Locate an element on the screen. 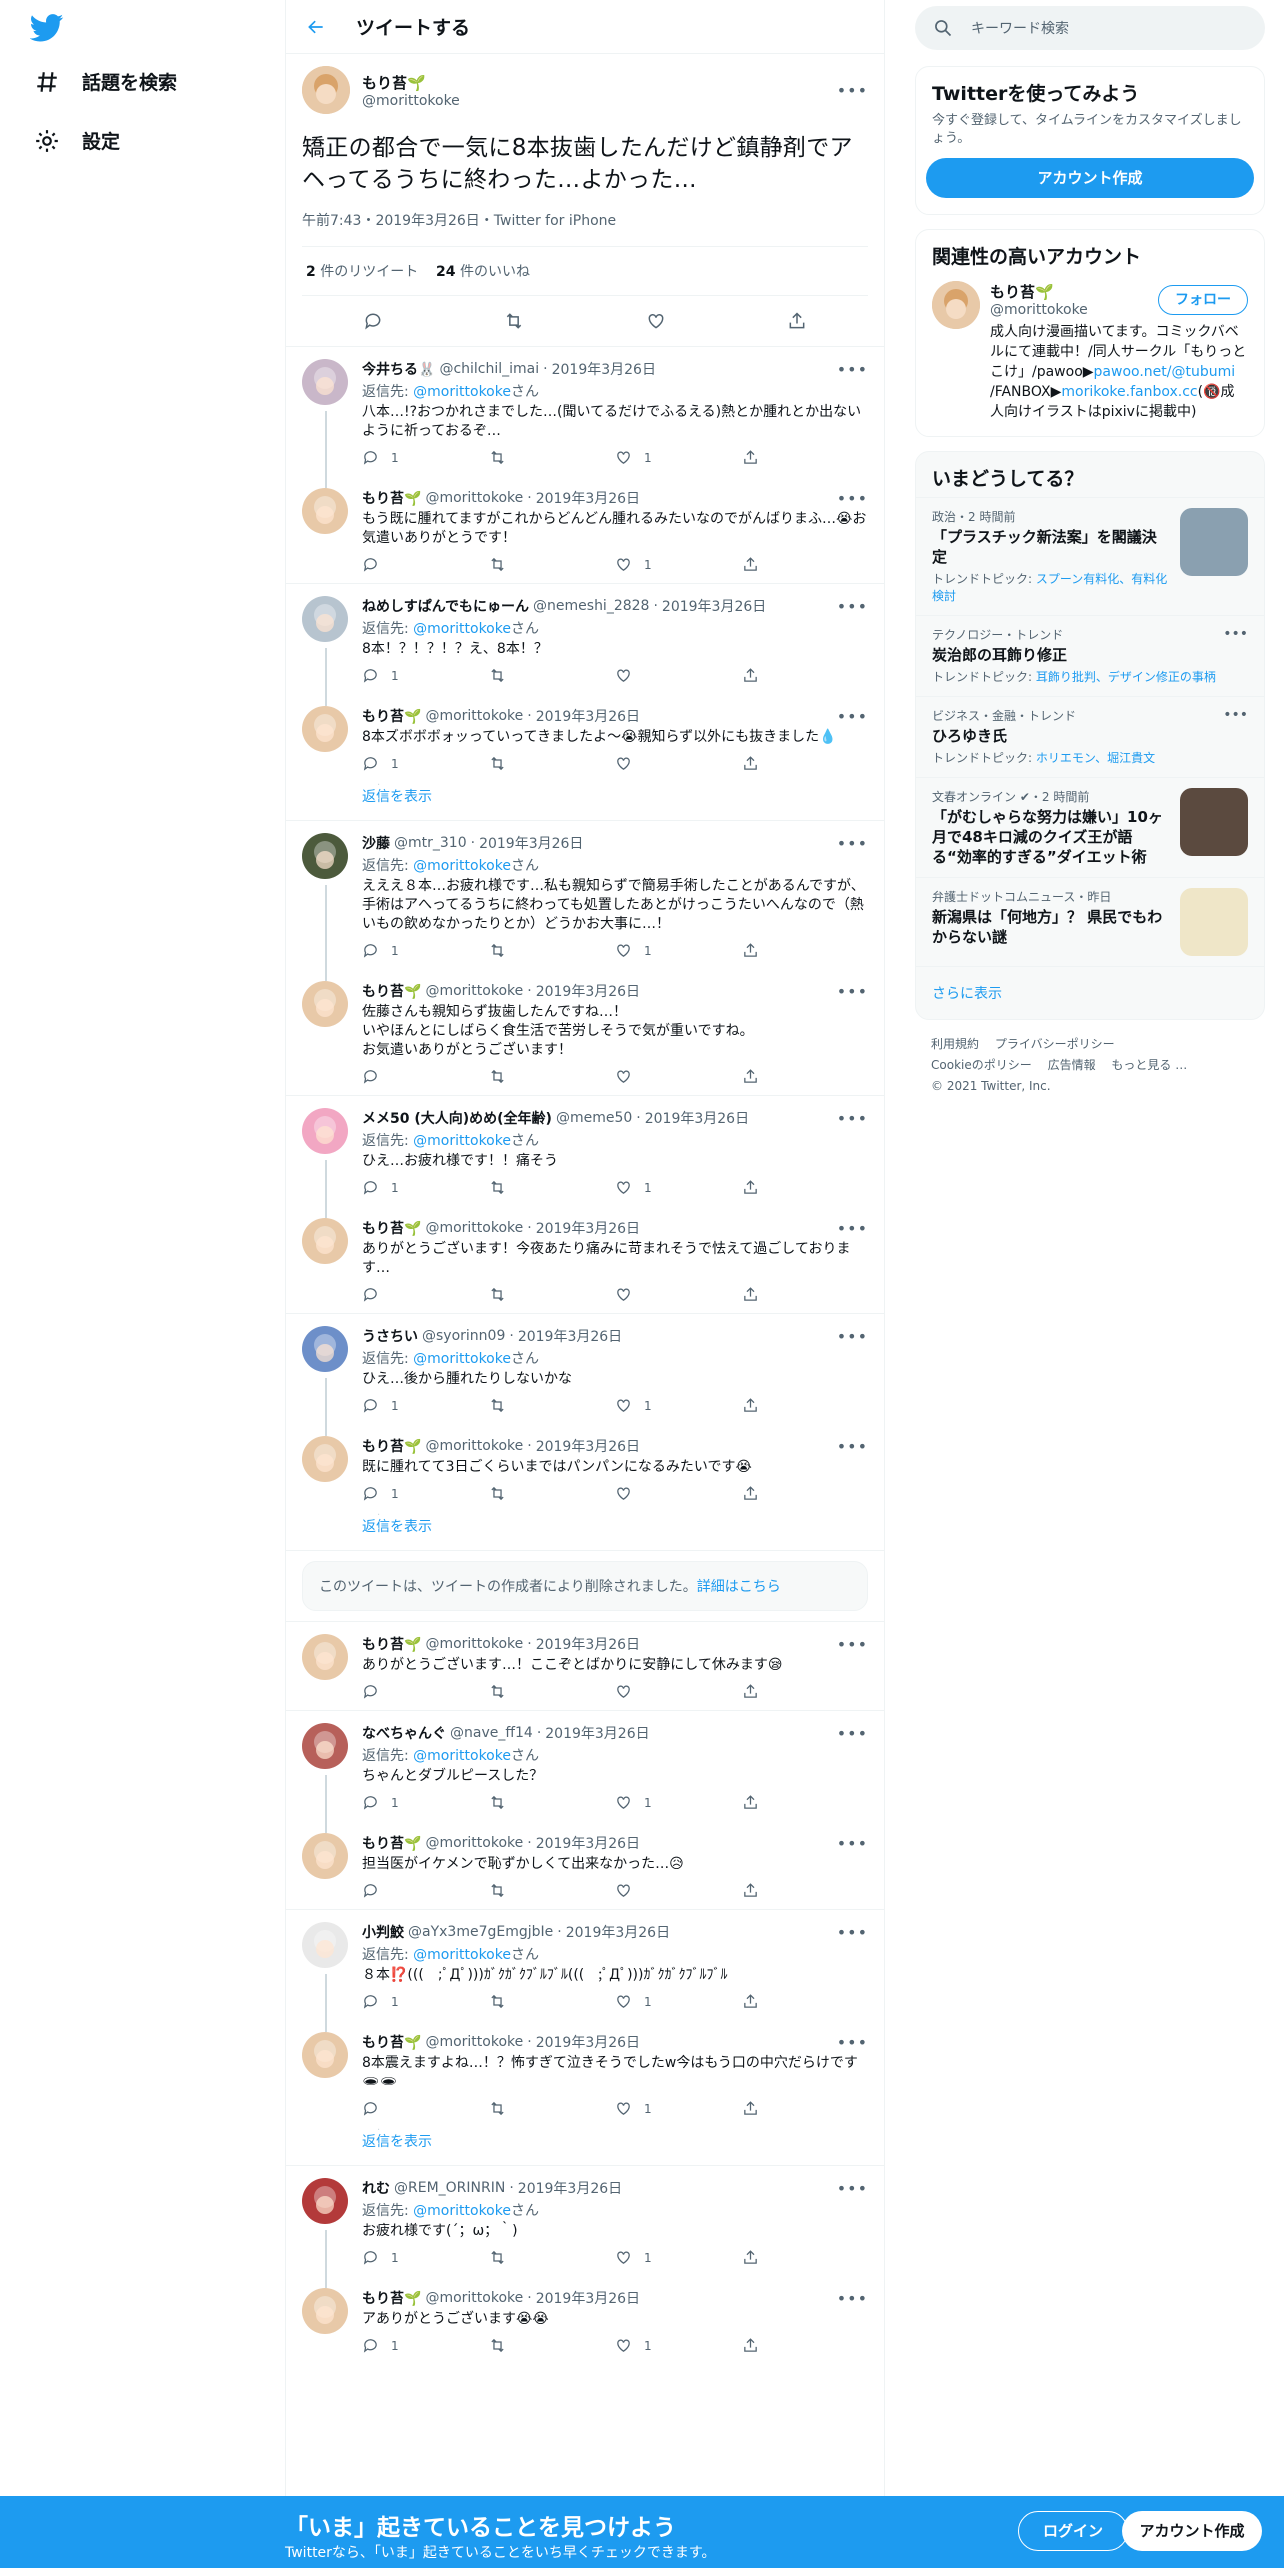 Image resolution: width=1284 pixels, height=2568 pixels. trend-topic-links: ホリエモン、堀江貴文 is located at coordinates (1095, 758).